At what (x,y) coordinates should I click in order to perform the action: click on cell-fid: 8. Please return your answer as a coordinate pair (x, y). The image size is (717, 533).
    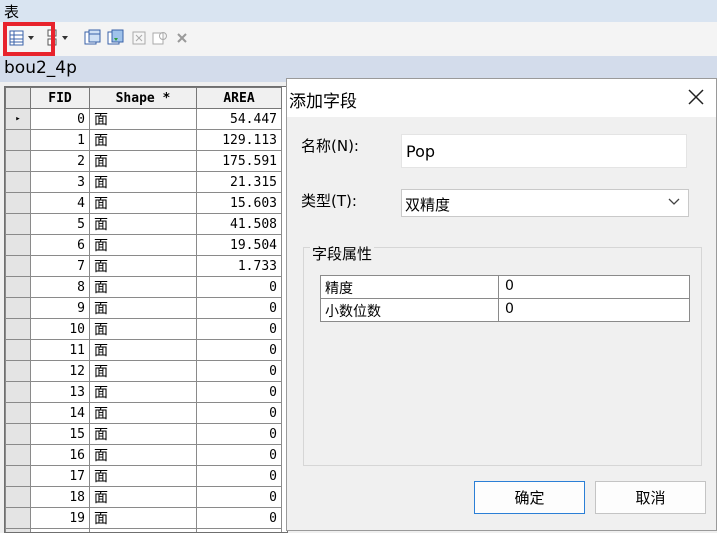
    Looking at the image, I should click on (60, 287).